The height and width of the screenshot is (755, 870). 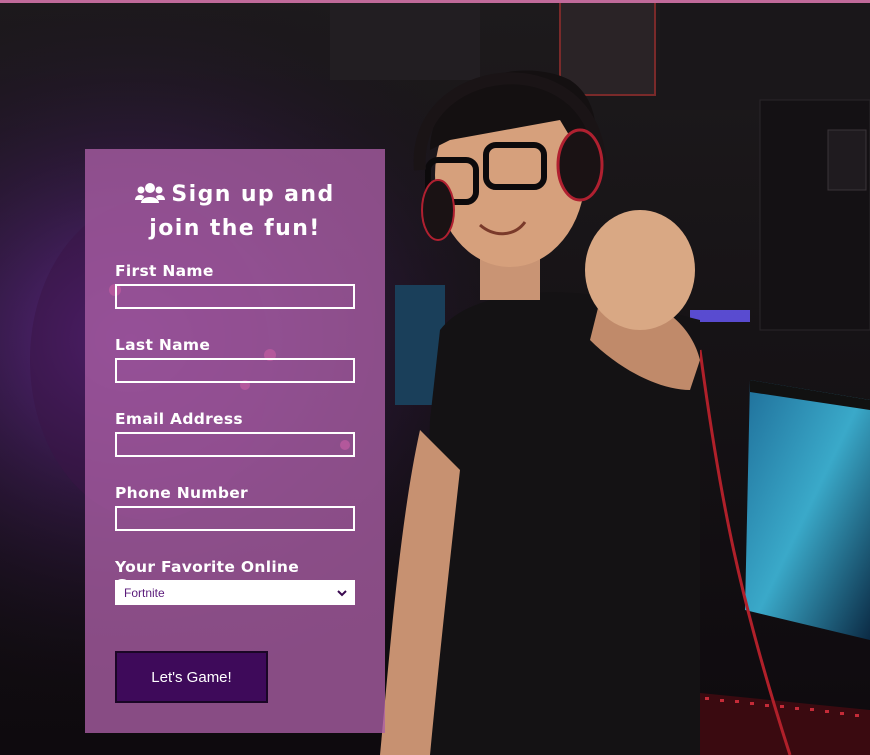 What do you see at coordinates (253, 194) in the screenshot?
I see `form-title-line1: Sign up and` at bounding box center [253, 194].